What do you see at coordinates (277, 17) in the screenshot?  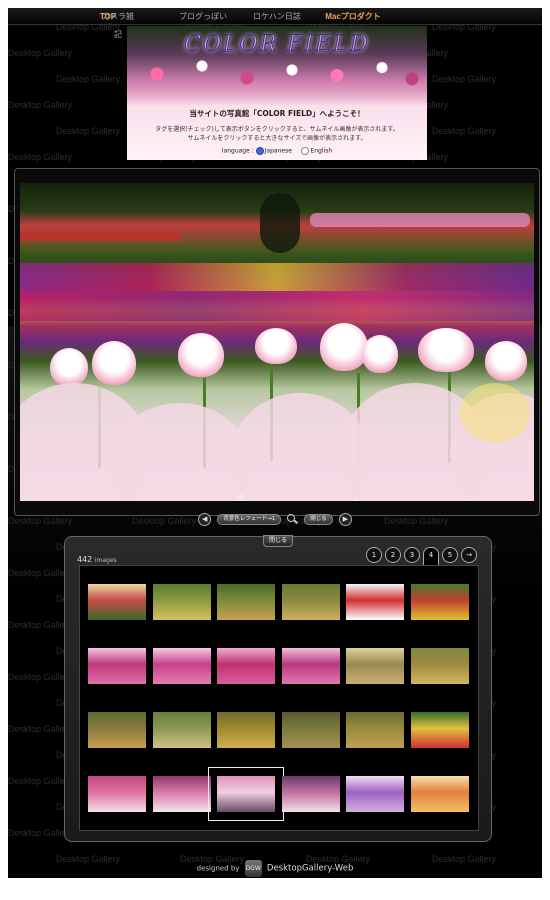 I see `nav-item-location: ロケハン日誌` at bounding box center [277, 17].